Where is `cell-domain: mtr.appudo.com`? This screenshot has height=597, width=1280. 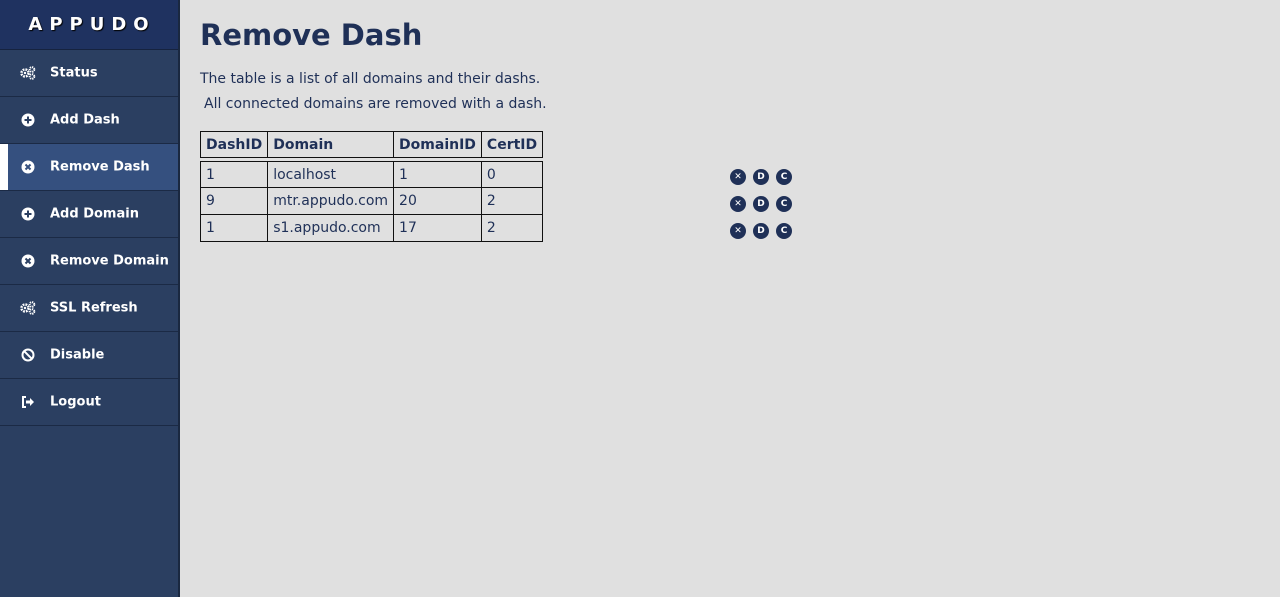 cell-domain: mtr.appudo.com is located at coordinates (331, 201).